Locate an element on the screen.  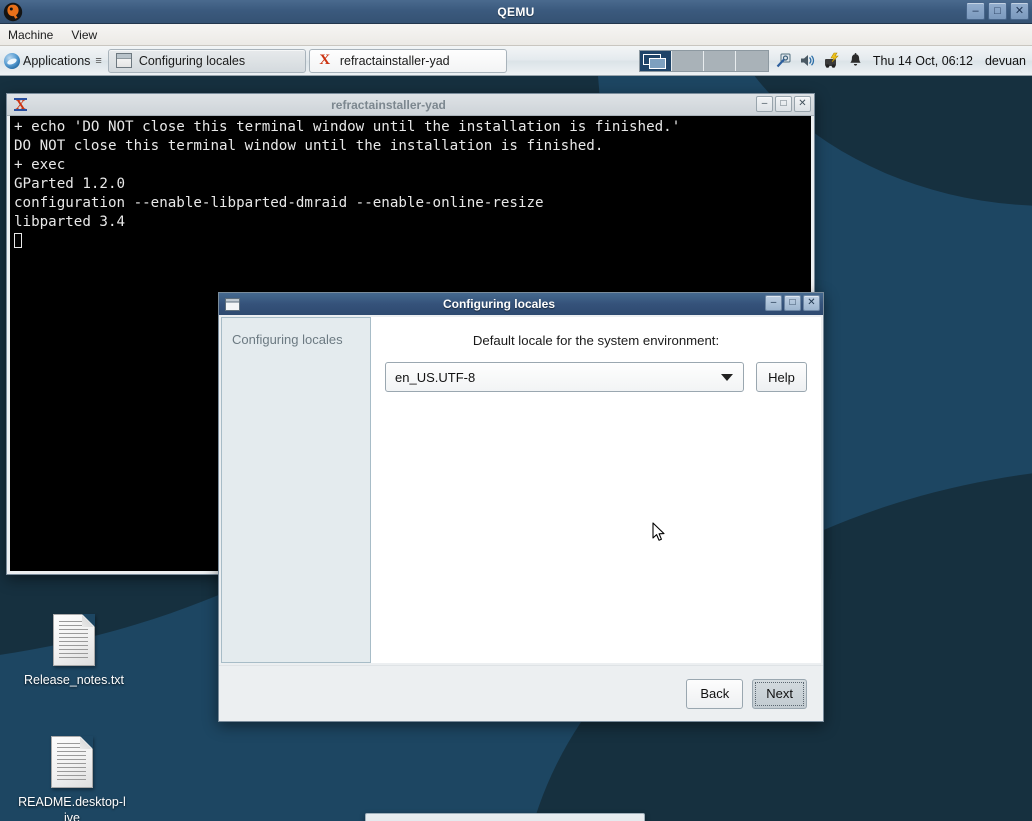
applications-menu-button: Applications ≡ is located at coordinates (52, 61).